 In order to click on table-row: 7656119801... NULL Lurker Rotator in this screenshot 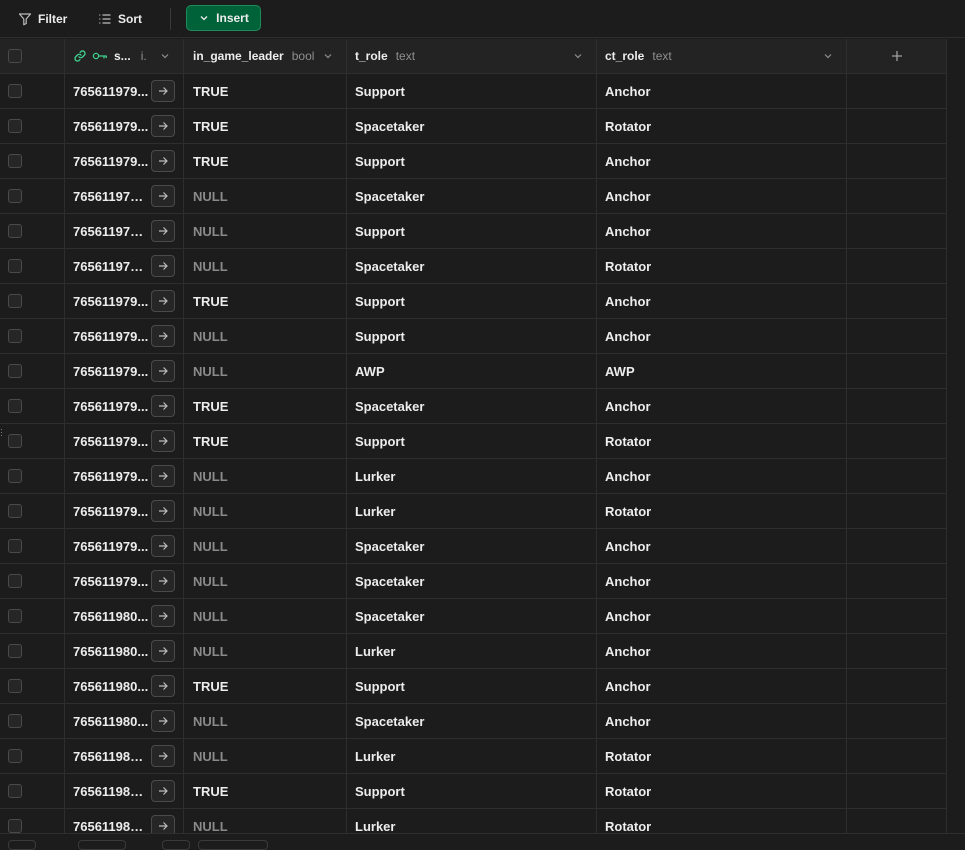, I will do `click(473, 756)`.